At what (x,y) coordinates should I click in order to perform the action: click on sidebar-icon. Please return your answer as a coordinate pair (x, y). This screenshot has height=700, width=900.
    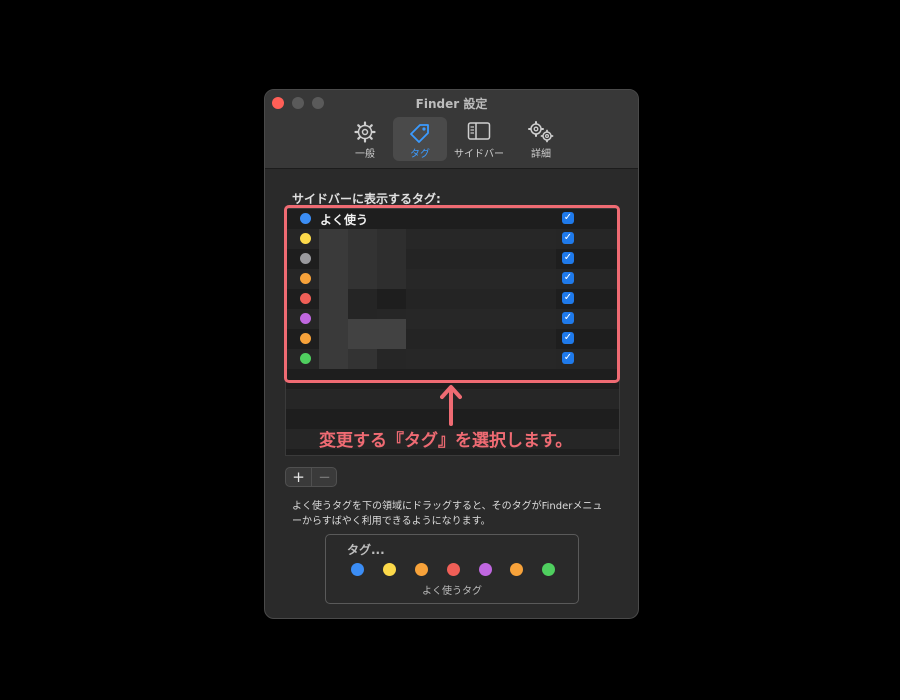
    Looking at the image, I should click on (479, 131).